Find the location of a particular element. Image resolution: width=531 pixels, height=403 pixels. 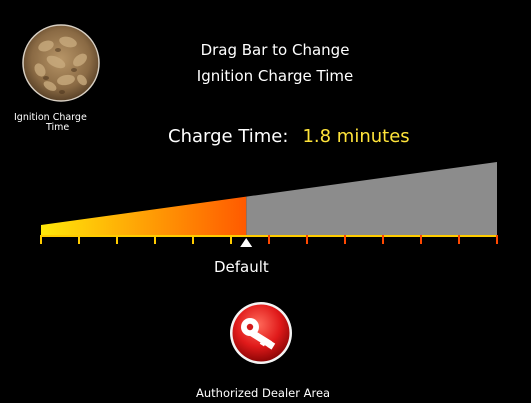

dealer-area-label: Authorized Dealer Area is located at coordinates (263, 393).